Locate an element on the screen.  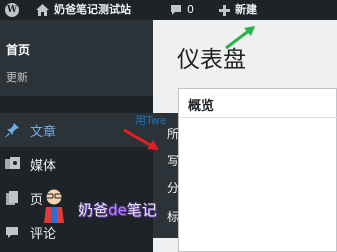
watermark-text: 奶爸de笔记 is located at coordinates (117, 209).